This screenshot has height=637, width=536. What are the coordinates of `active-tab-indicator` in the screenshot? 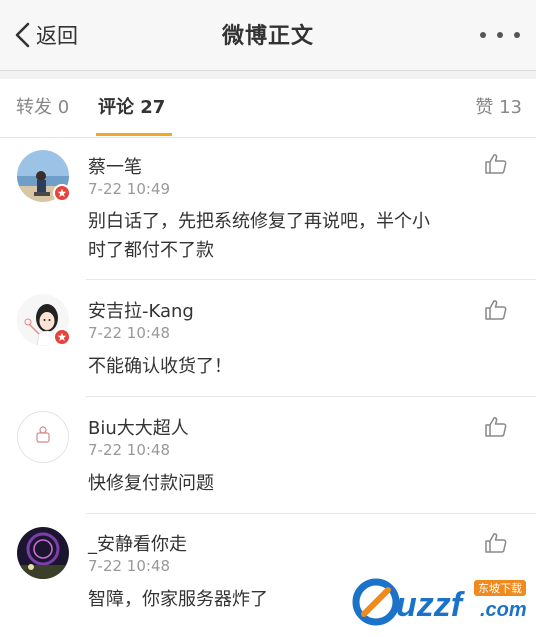 It's located at (134, 134).